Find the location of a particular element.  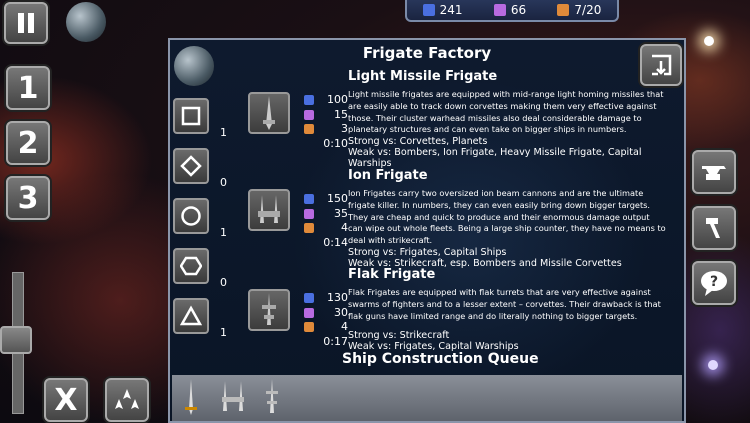

resource-bar: 241 66 7/20 is located at coordinates (512, 11).